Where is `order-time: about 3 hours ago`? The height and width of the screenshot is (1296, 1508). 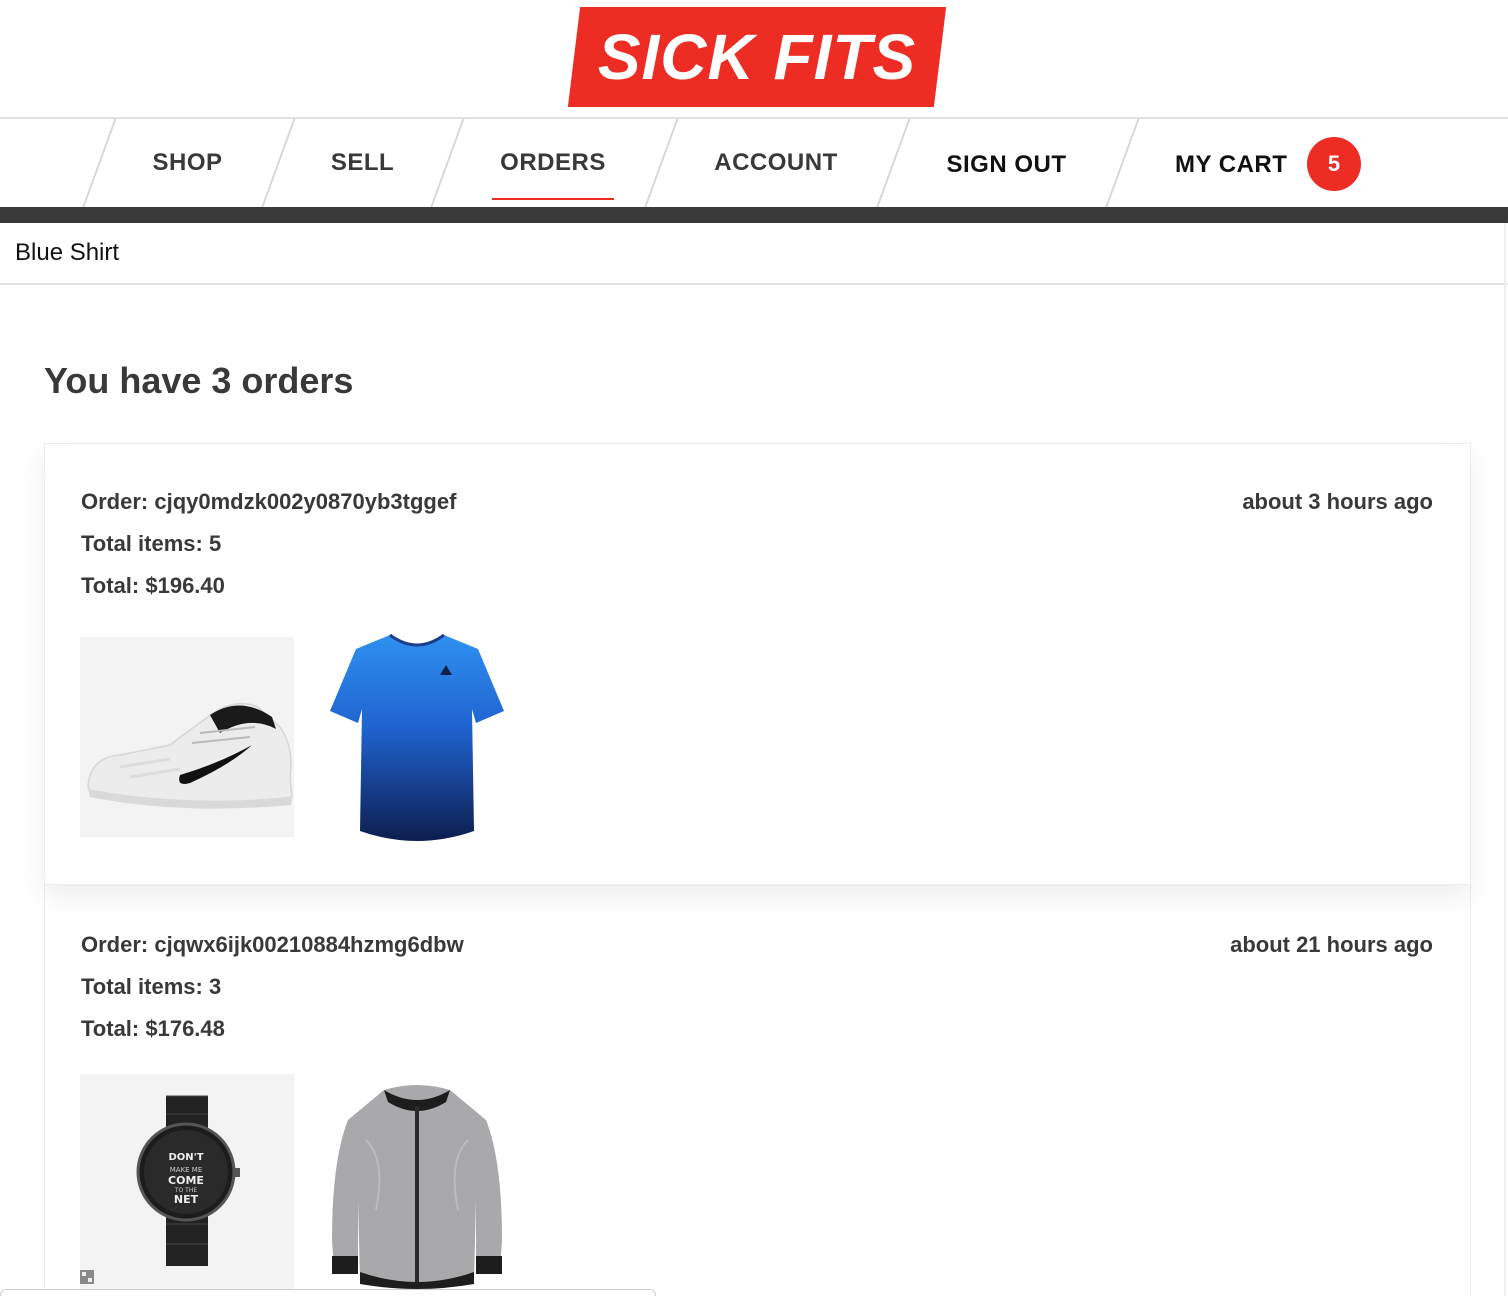
order-time: about 3 hours ago is located at coordinates (1337, 501).